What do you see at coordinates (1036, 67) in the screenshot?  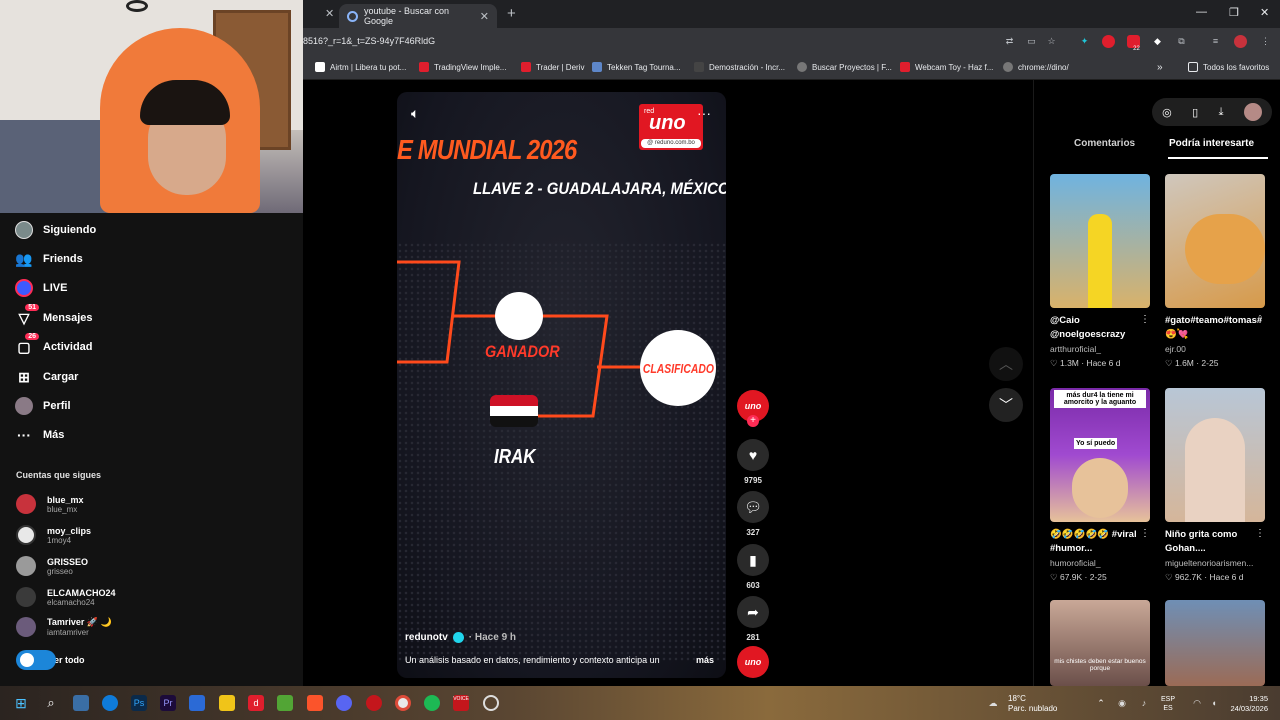 I see `bookmark-item: chrome://dino/` at bounding box center [1036, 67].